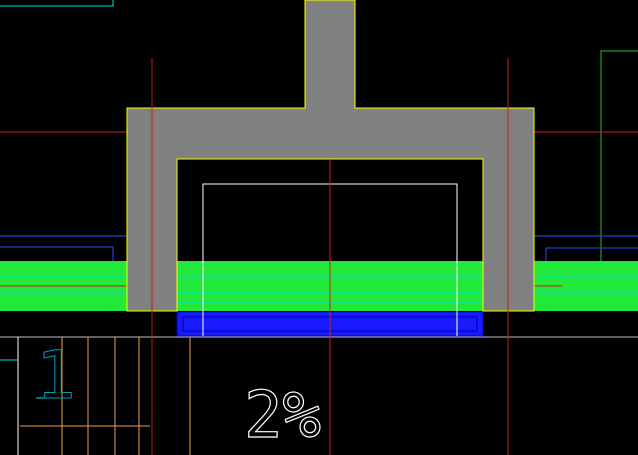 The height and width of the screenshot is (455, 638). What do you see at coordinates (57, 3) in the screenshot?
I see `frame-fragment-top-left` at bounding box center [57, 3].